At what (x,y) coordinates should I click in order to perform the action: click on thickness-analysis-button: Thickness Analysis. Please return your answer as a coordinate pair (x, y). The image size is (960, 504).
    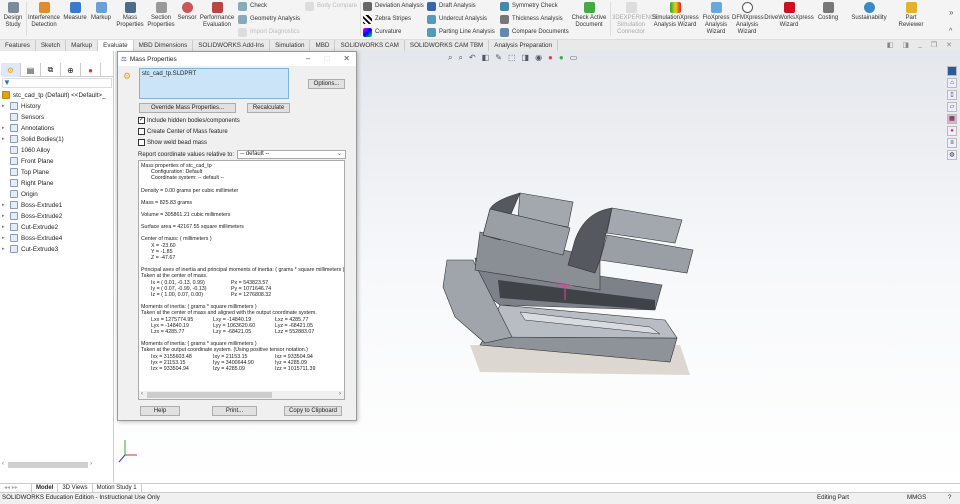
    Looking at the image, I should click on (531, 19).